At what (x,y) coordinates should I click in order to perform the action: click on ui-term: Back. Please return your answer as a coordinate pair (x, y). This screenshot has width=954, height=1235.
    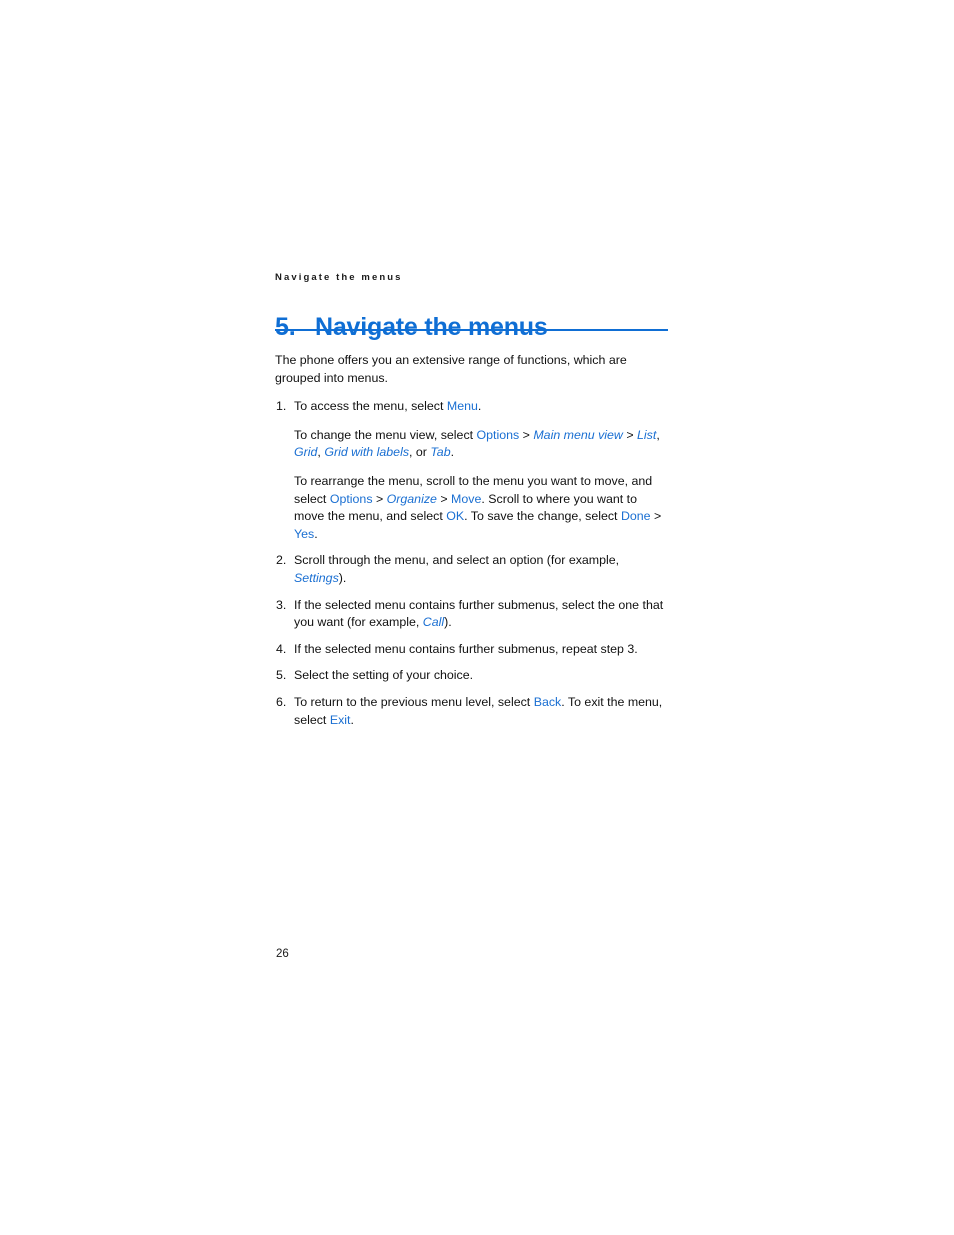
    Looking at the image, I should click on (548, 702).